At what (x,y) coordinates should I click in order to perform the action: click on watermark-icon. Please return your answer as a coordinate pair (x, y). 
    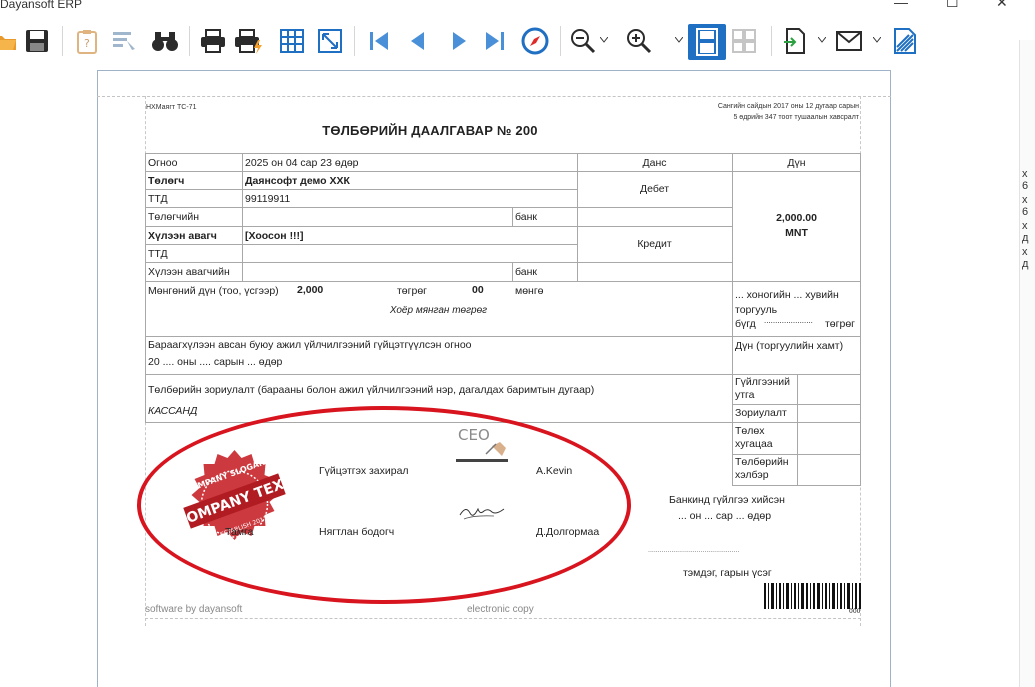
    Looking at the image, I should click on (905, 41).